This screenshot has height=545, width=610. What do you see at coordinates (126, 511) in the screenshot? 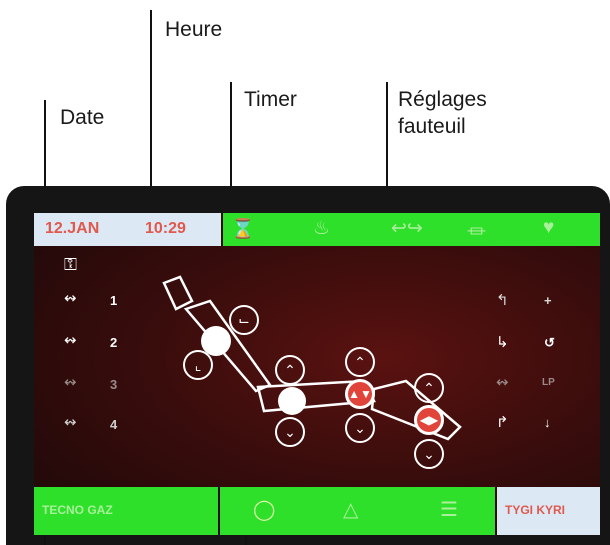
I see `brand-panel: TECNO GAZ` at bounding box center [126, 511].